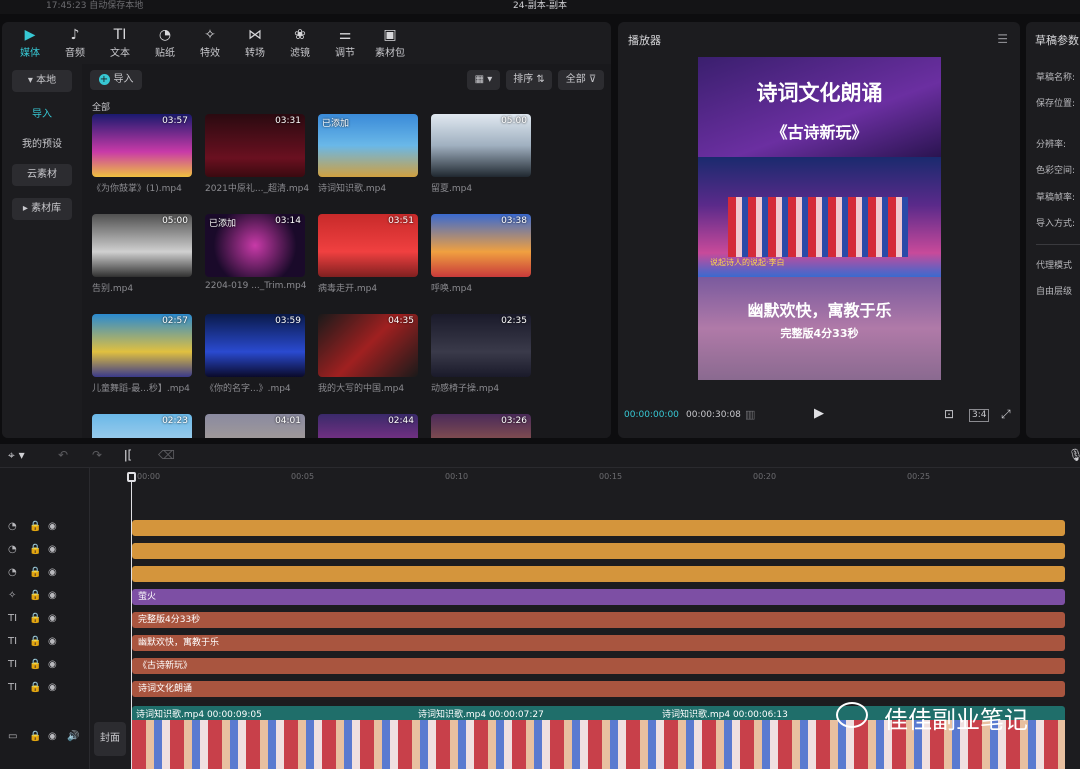  What do you see at coordinates (1074, 455) in the screenshot?
I see `microphone-icon: 🎙` at bounding box center [1074, 455].